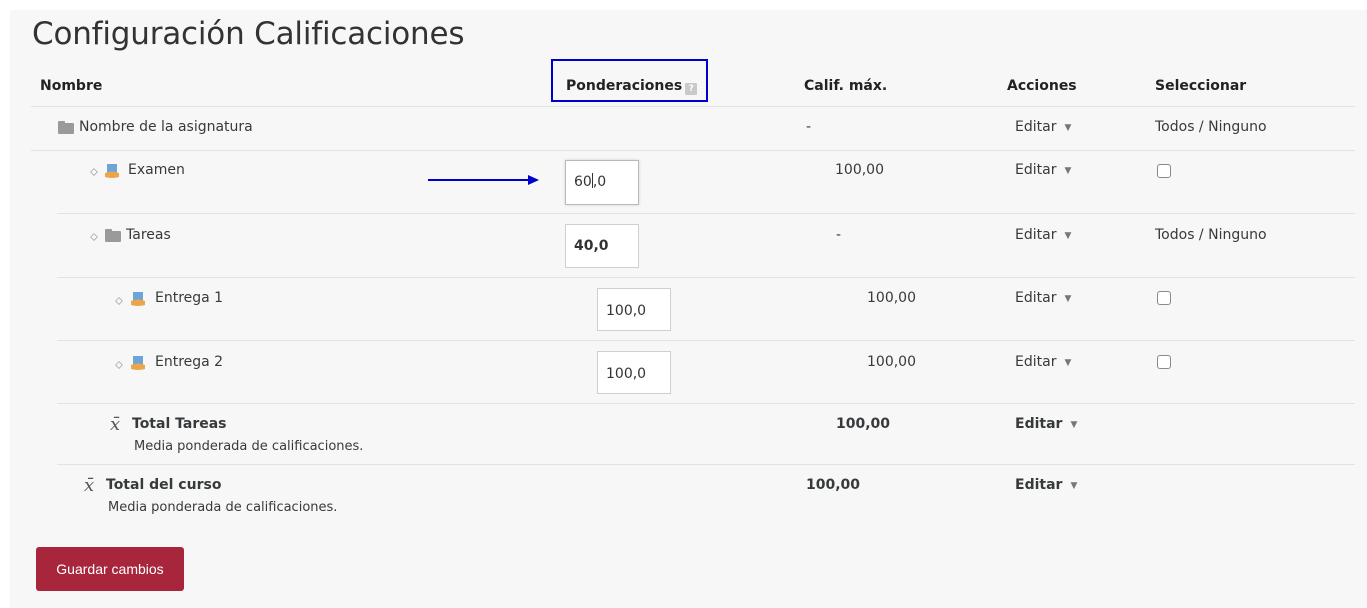  Describe the element at coordinates (110, 569) in the screenshot. I see `save-changes-button: Guardar cambios` at that location.